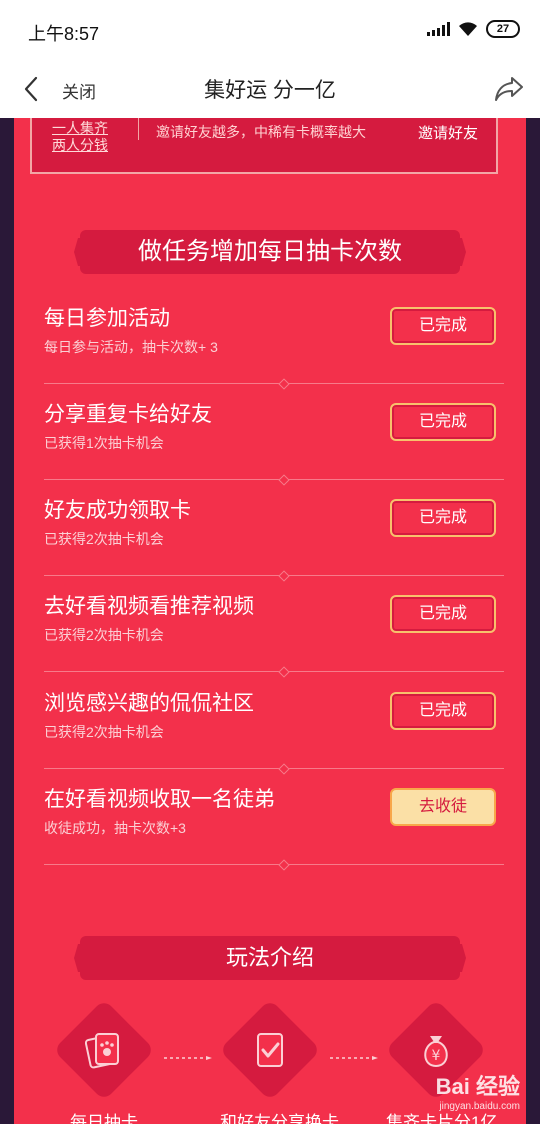 Image resolution: width=540 pixels, height=1124 pixels. I want to click on status-icons: 27, so click(473, 29).